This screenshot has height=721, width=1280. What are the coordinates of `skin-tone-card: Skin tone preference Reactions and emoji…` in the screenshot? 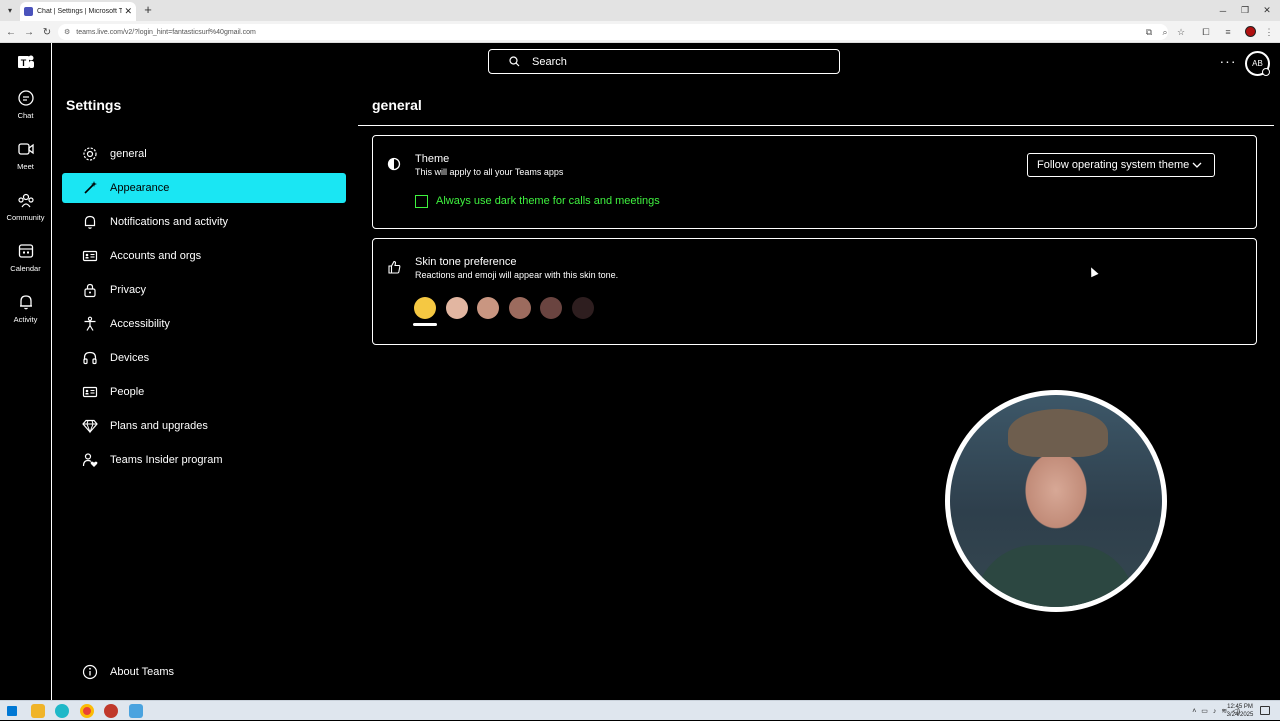 It's located at (814, 291).